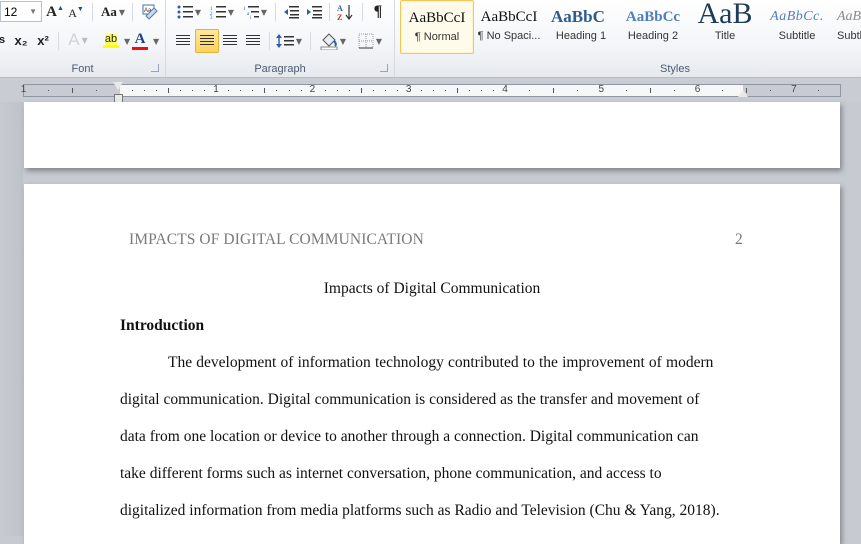  What do you see at coordinates (183, 41) in the screenshot?
I see `align-left-button` at bounding box center [183, 41].